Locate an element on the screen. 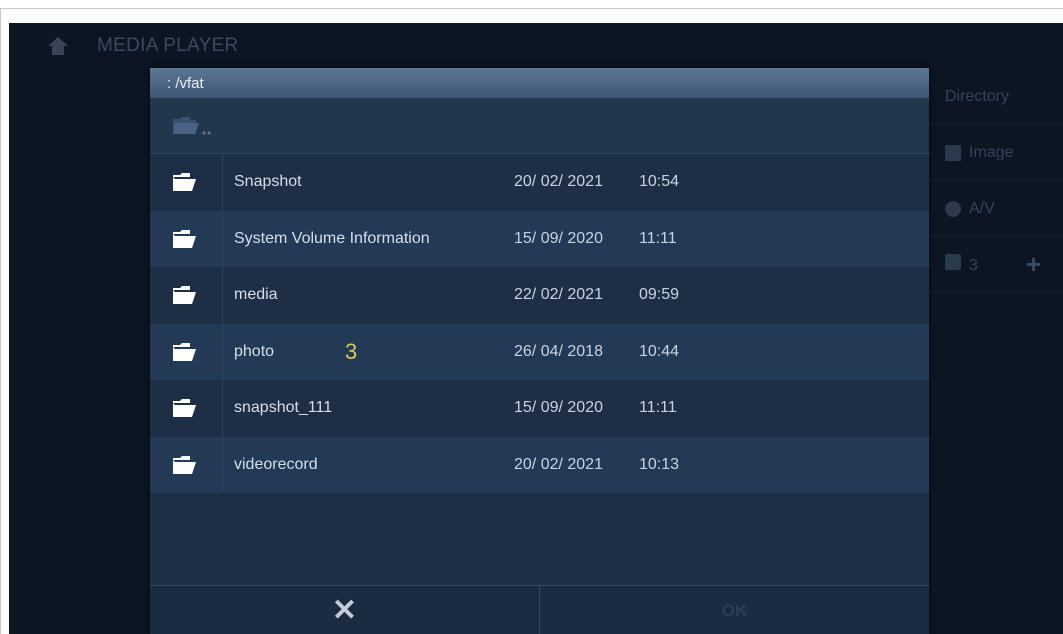  folder-row-snapshot: Snapshot 20/ 02/ 2021 10:54 is located at coordinates (539, 182).